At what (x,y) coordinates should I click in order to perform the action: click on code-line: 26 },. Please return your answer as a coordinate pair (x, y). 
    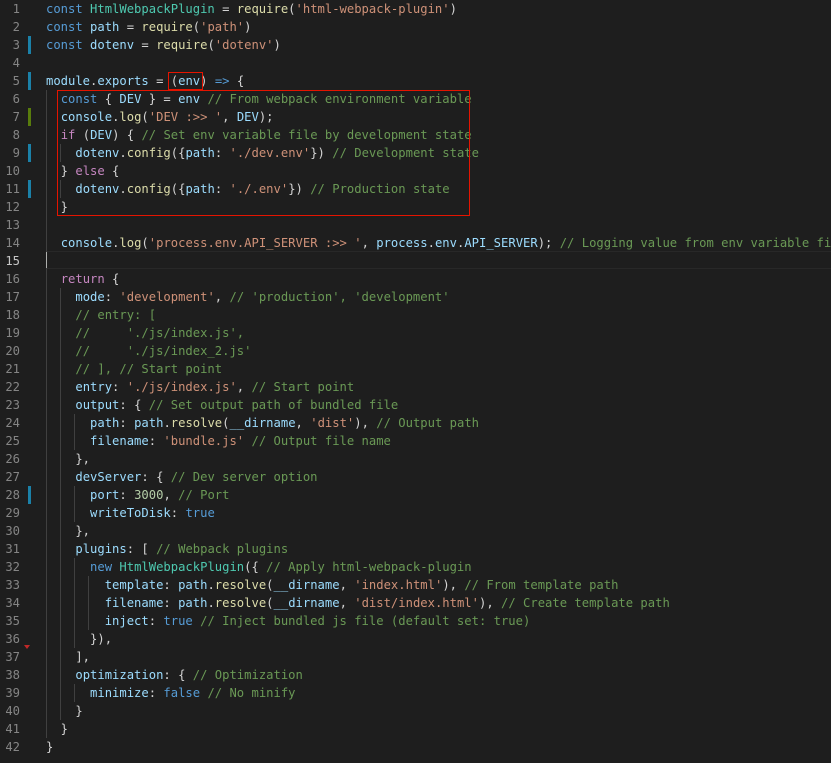
    Looking at the image, I should click on (415, 459).